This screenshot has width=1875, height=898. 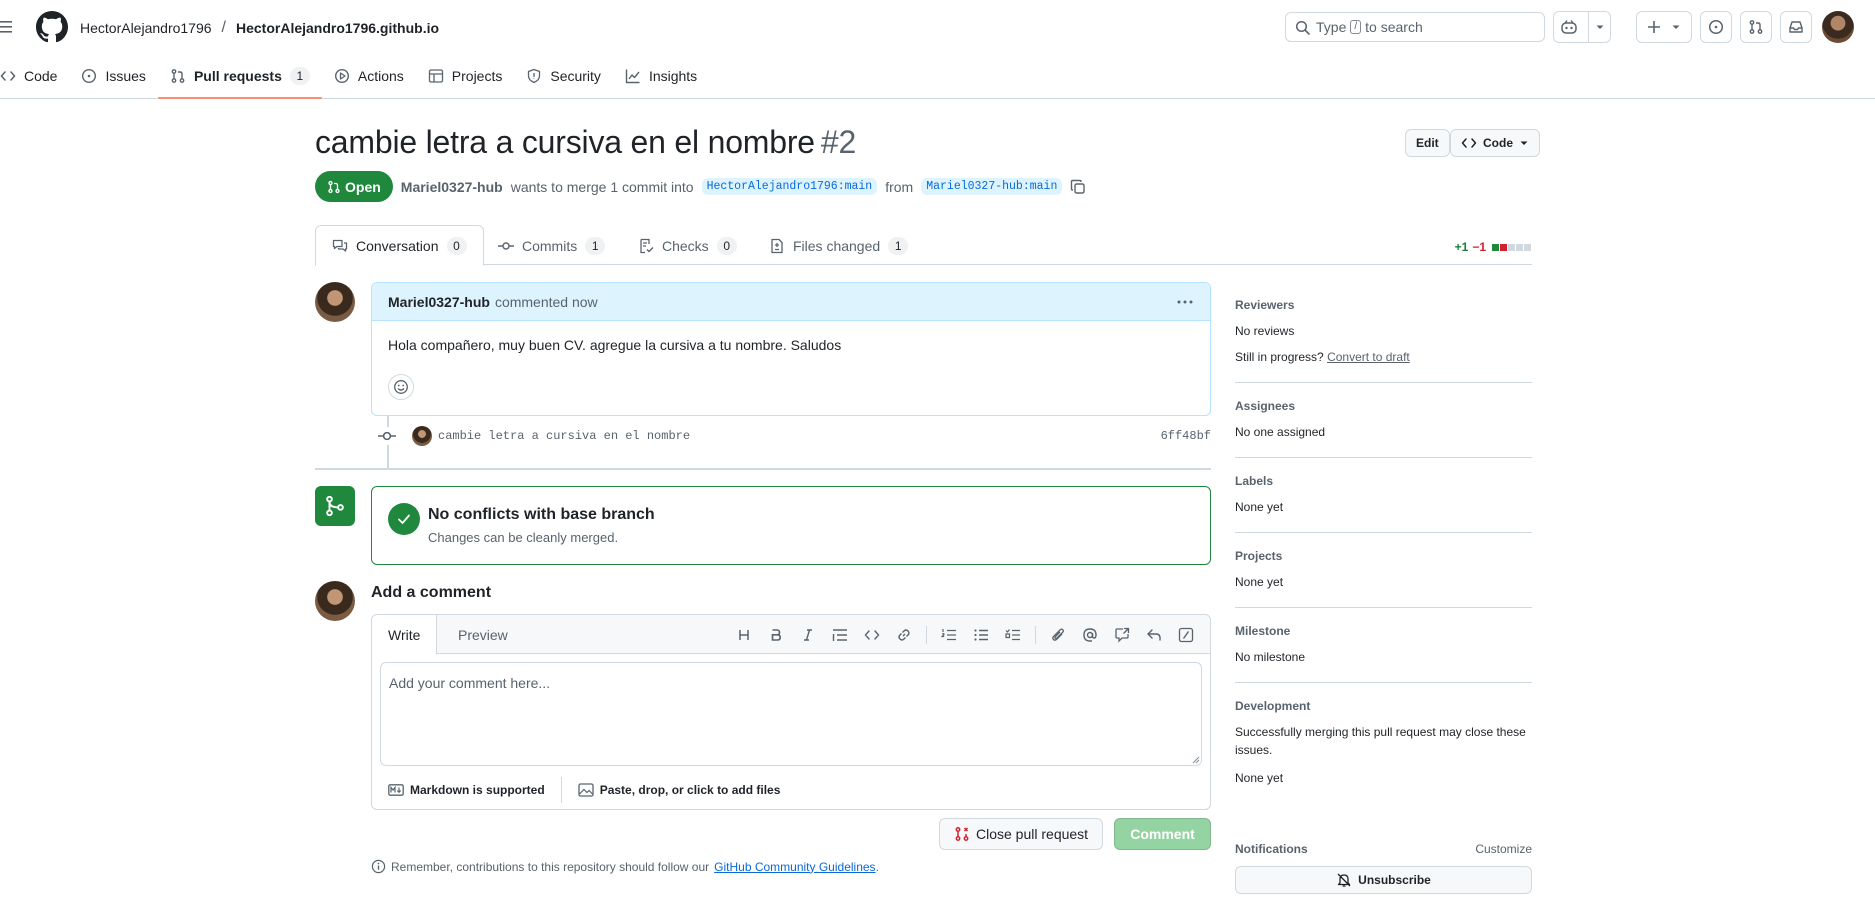 I want to click on create-new-button, so click(x=1664, y=27).